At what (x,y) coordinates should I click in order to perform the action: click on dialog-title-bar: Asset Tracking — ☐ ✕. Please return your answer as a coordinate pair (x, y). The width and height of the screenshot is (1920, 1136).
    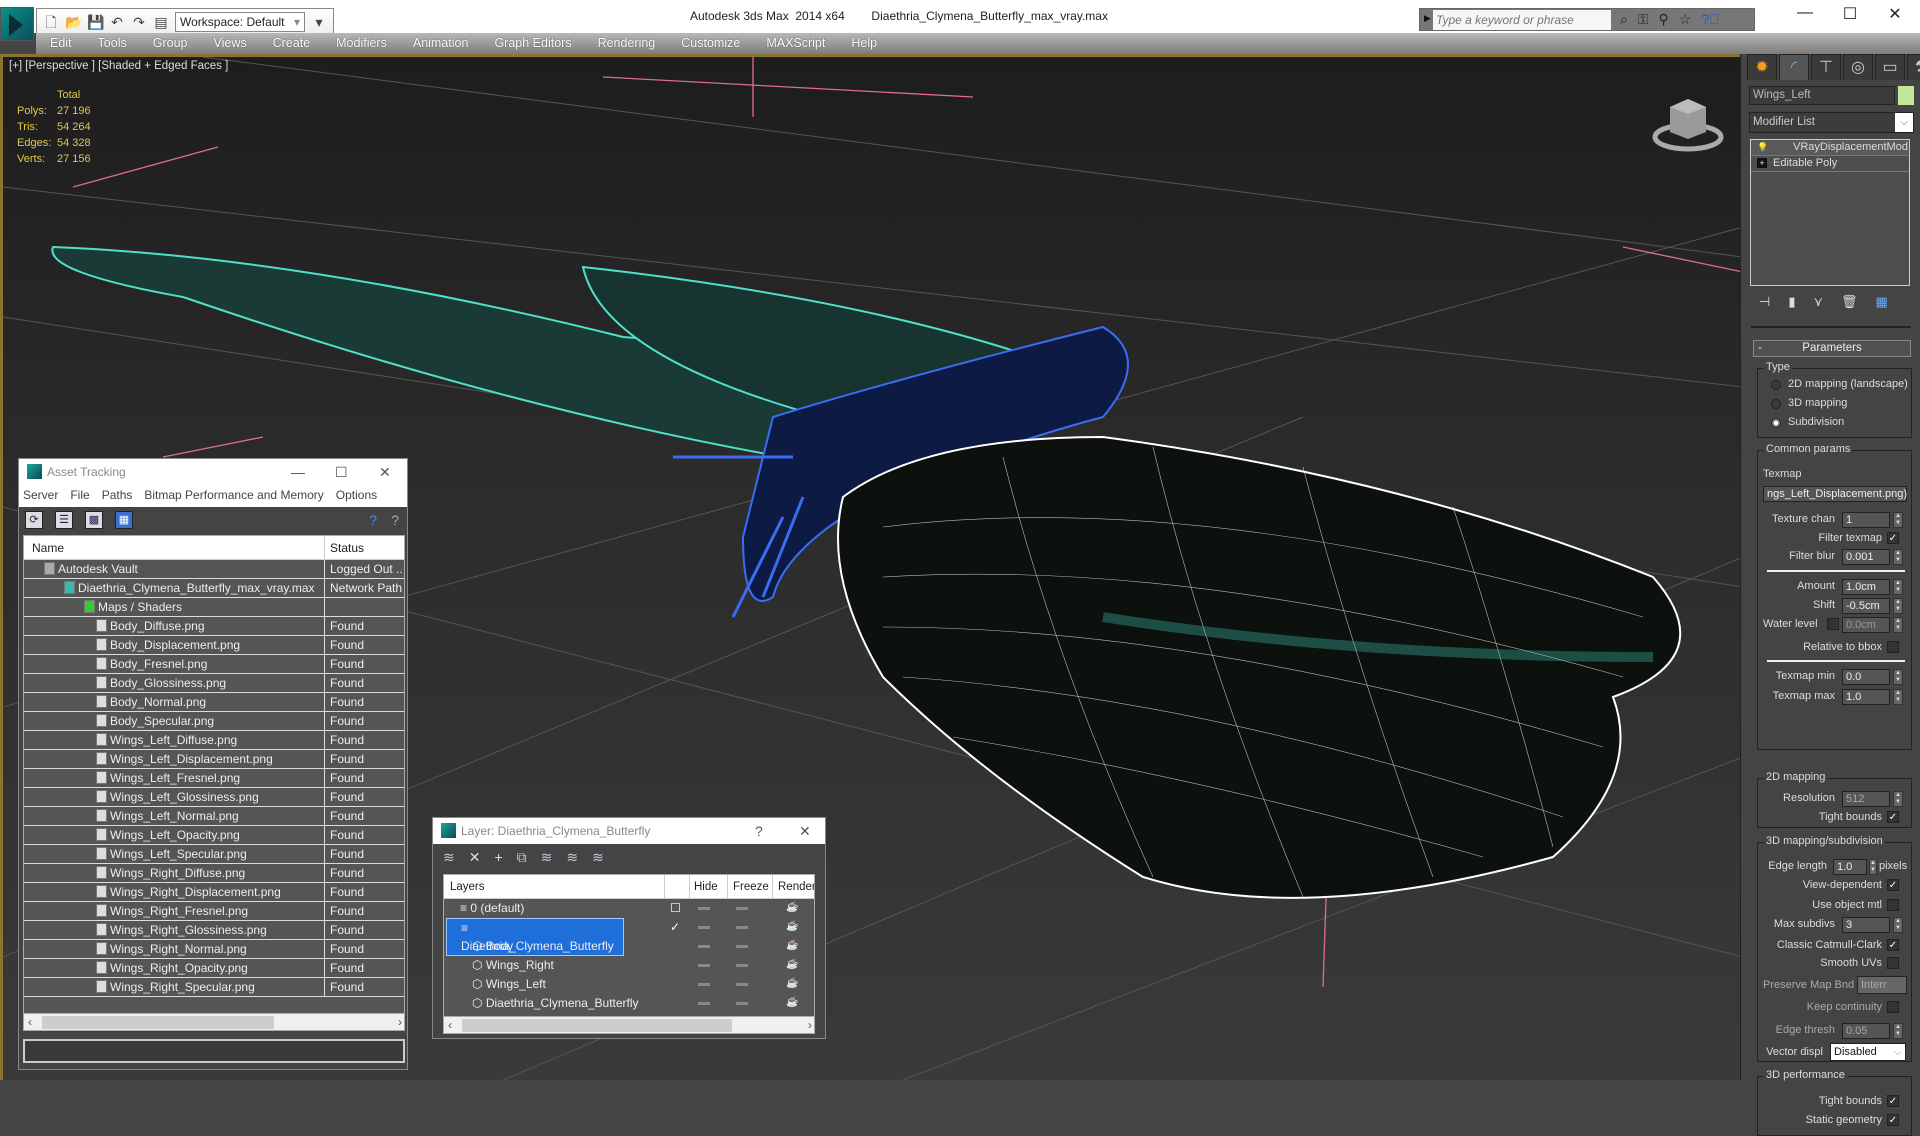
    Looking at the image, I should click on (213, 472).